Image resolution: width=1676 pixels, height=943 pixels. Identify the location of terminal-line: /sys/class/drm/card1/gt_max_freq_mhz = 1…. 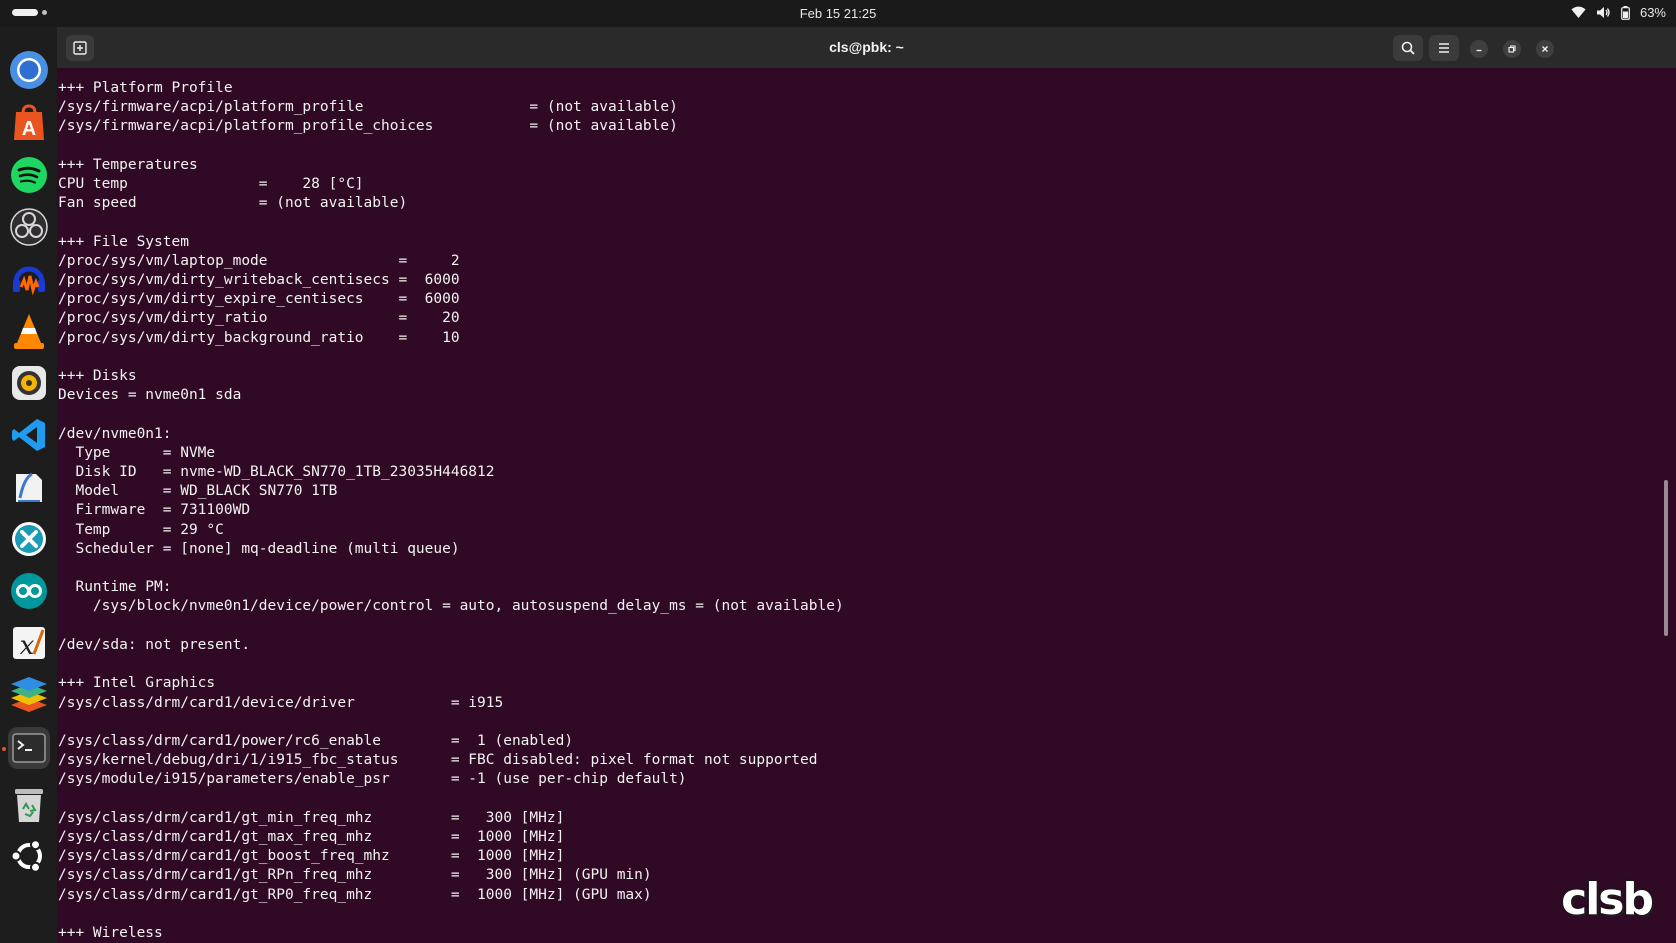
(311, 836).